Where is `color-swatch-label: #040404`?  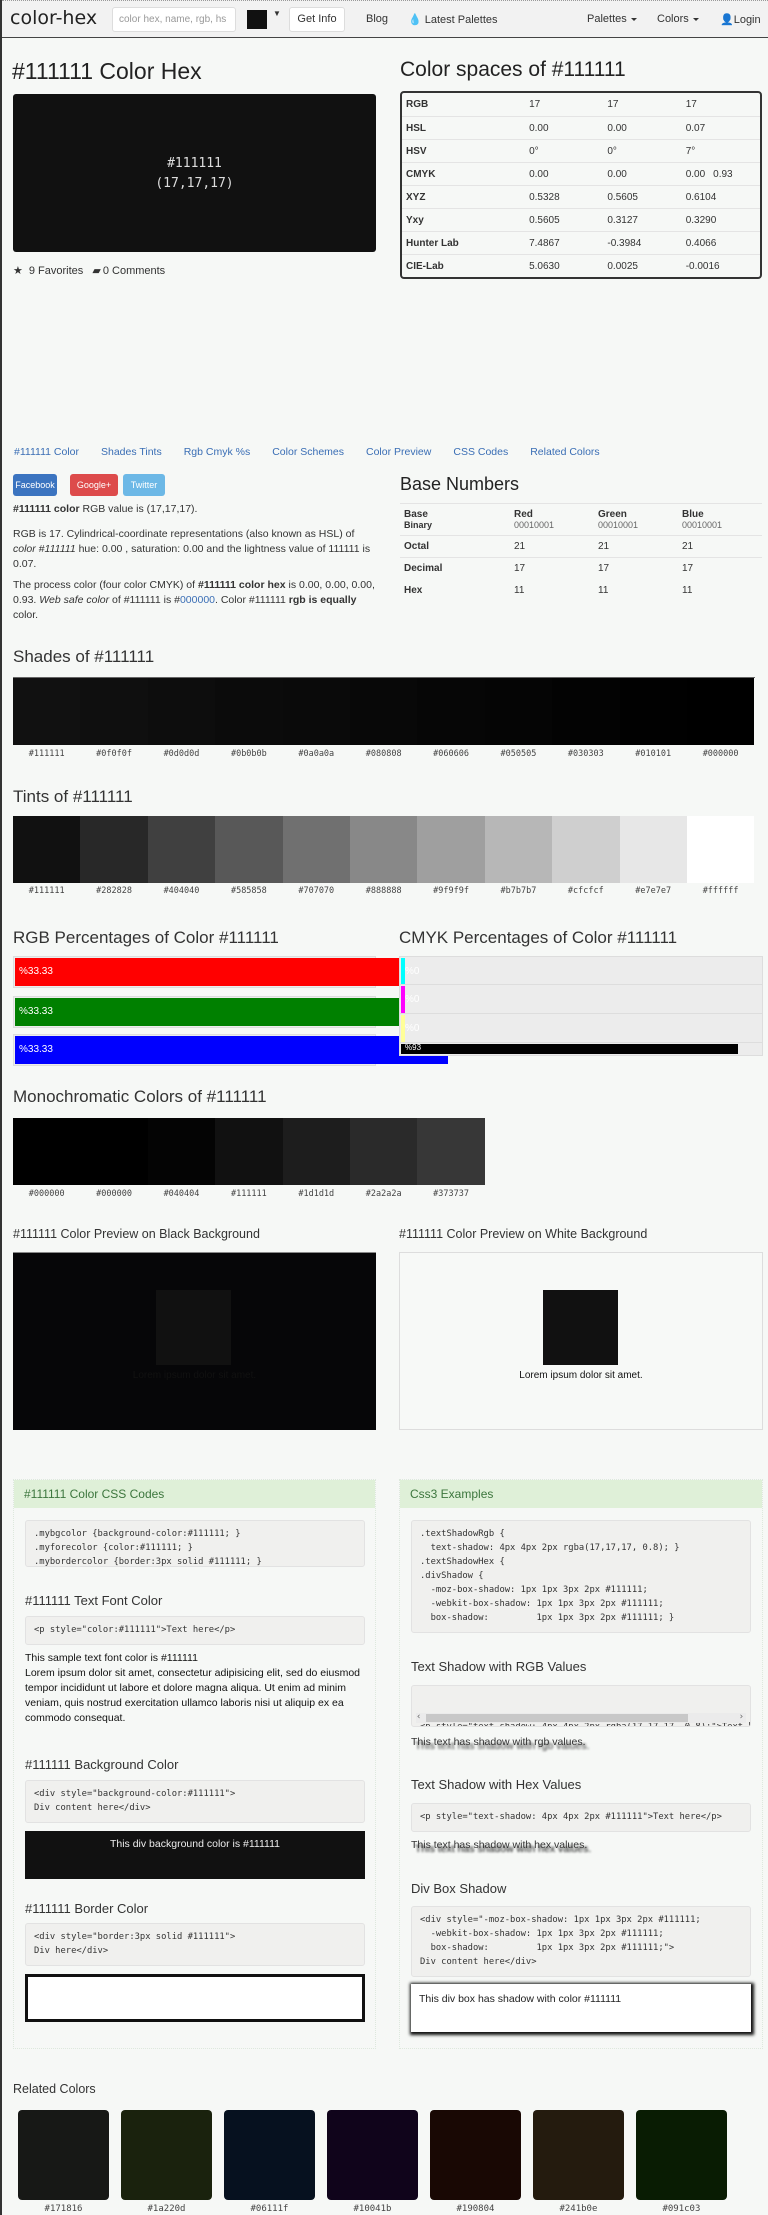
color-swatch-label: #040404 is located at coordinates (181, 1194).